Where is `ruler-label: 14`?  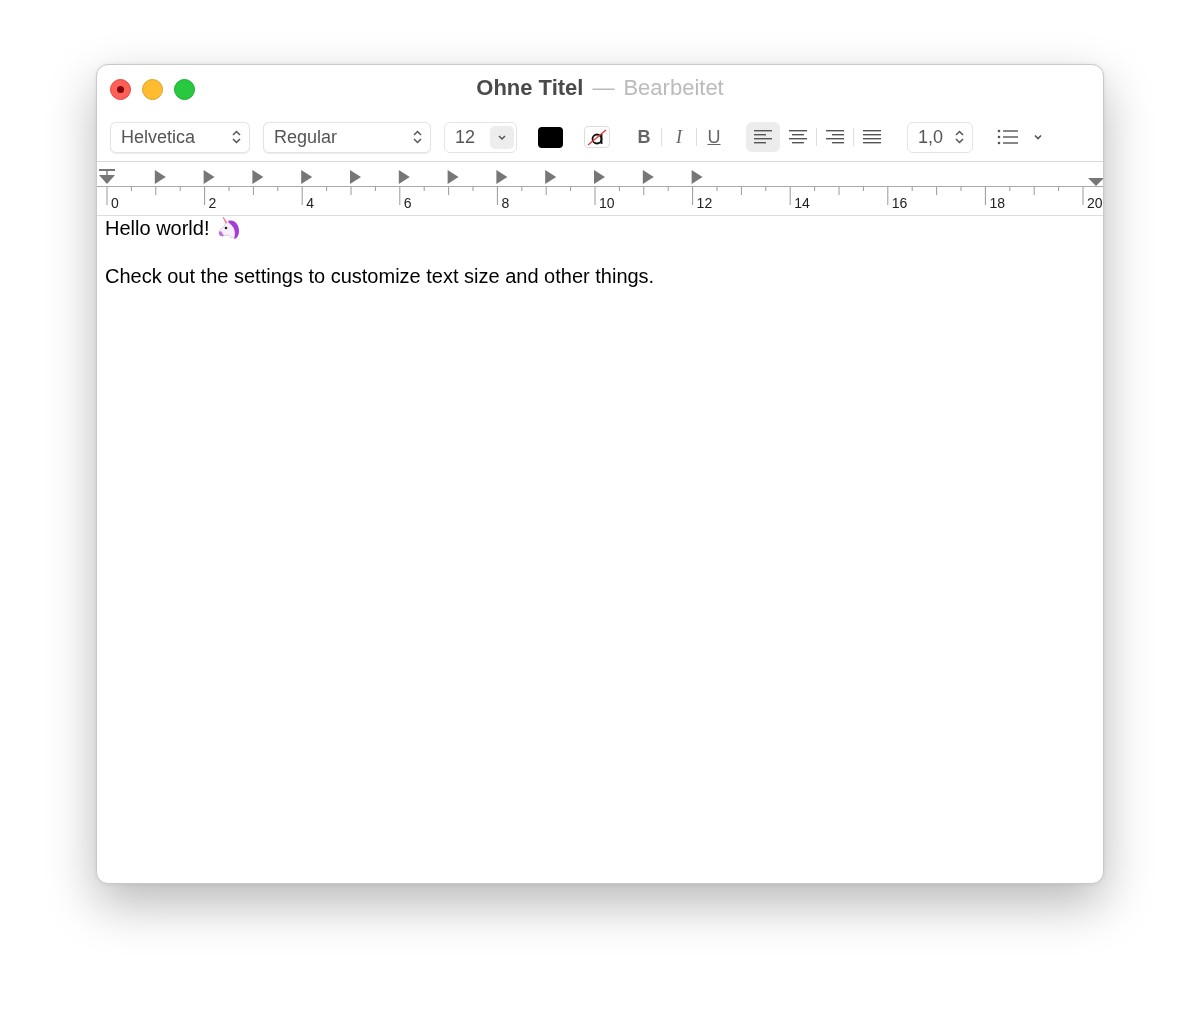 ruler-label: 14 is located at coordinates (802, 203).